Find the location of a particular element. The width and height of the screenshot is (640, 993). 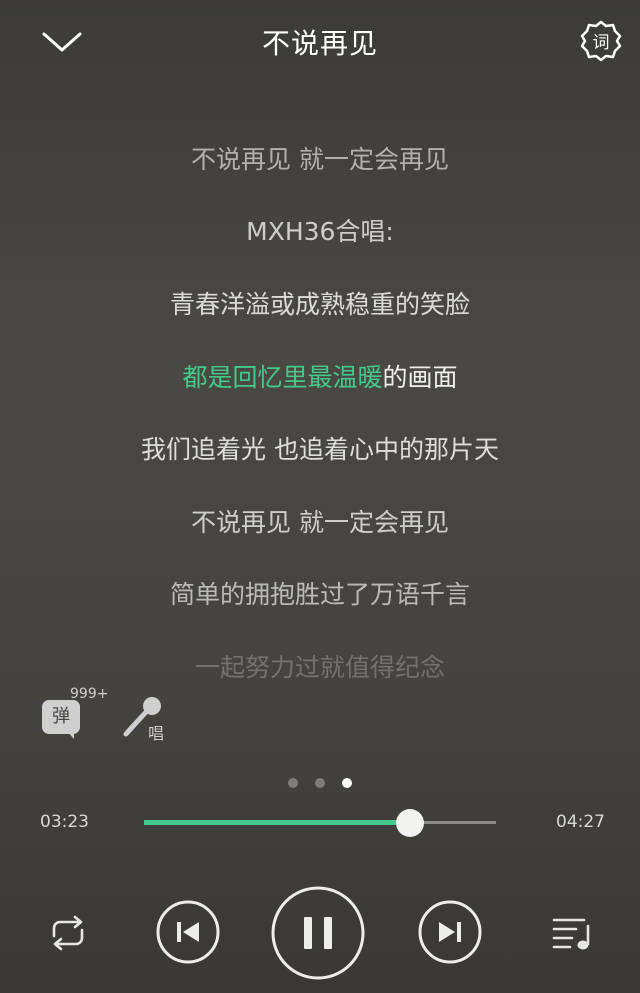

repeat-icon is located at coordinates (68, 933).